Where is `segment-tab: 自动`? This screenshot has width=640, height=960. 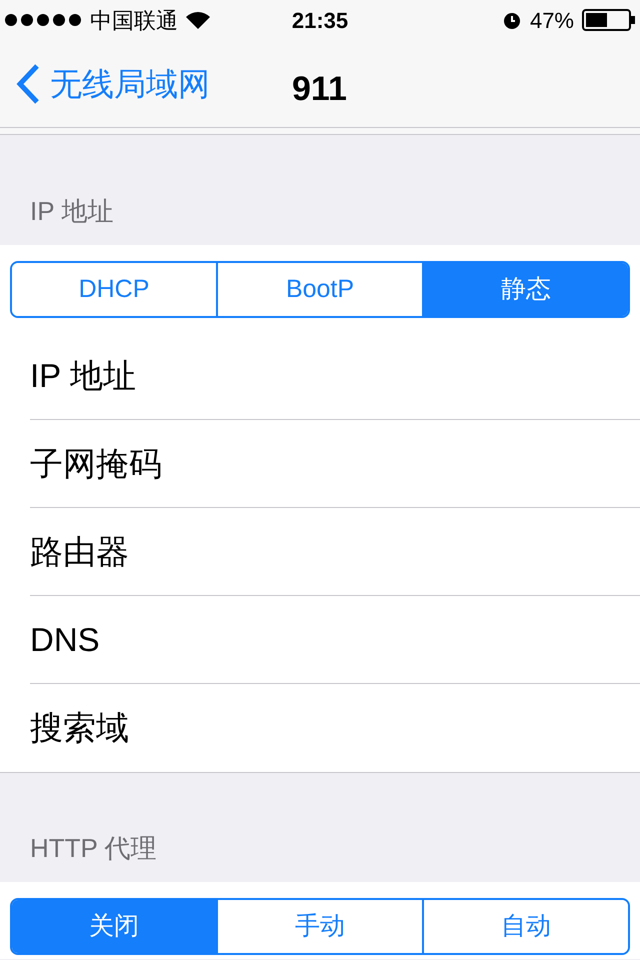
segment-tab: 自动 is located at coordinates (525, 926).